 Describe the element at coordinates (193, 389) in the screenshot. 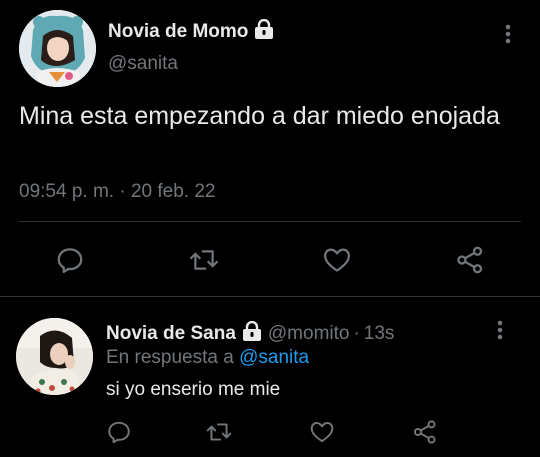

I see `reply-text: si yo enserio me mie` at that location.